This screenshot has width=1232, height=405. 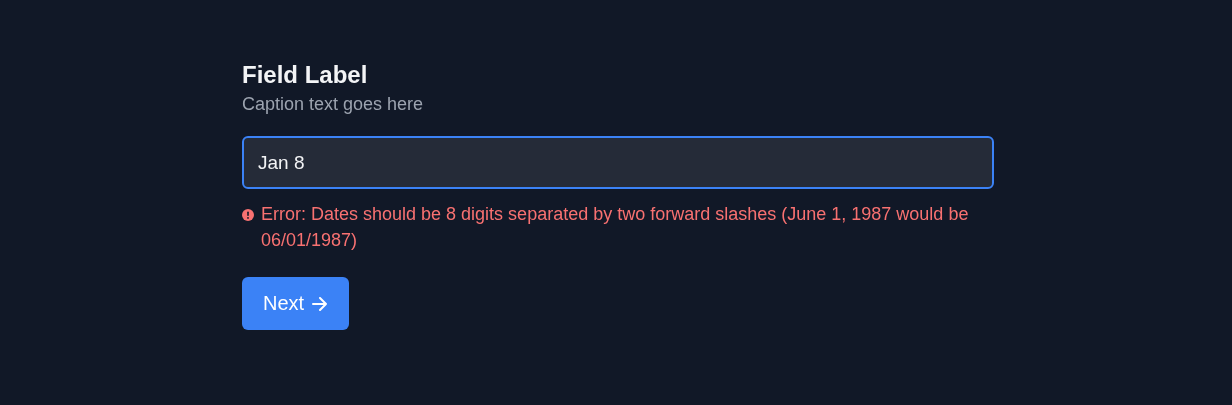 I want to click on input-field: Jan 8, so click(x=618, y=162).